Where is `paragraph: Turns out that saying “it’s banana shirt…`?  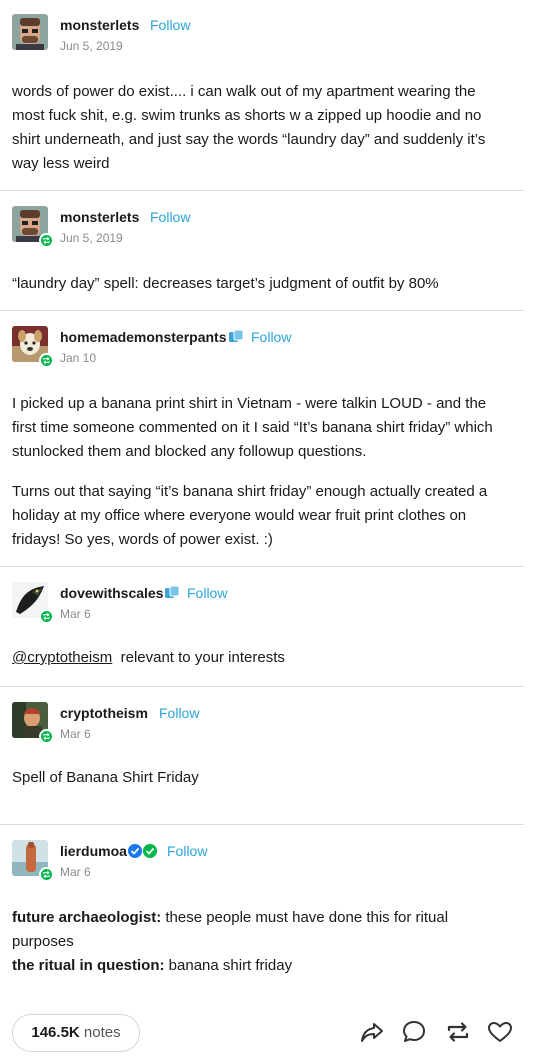 paragraph: Turns out that saying “it’s banana shirt… is located at coordinates (250, 515).